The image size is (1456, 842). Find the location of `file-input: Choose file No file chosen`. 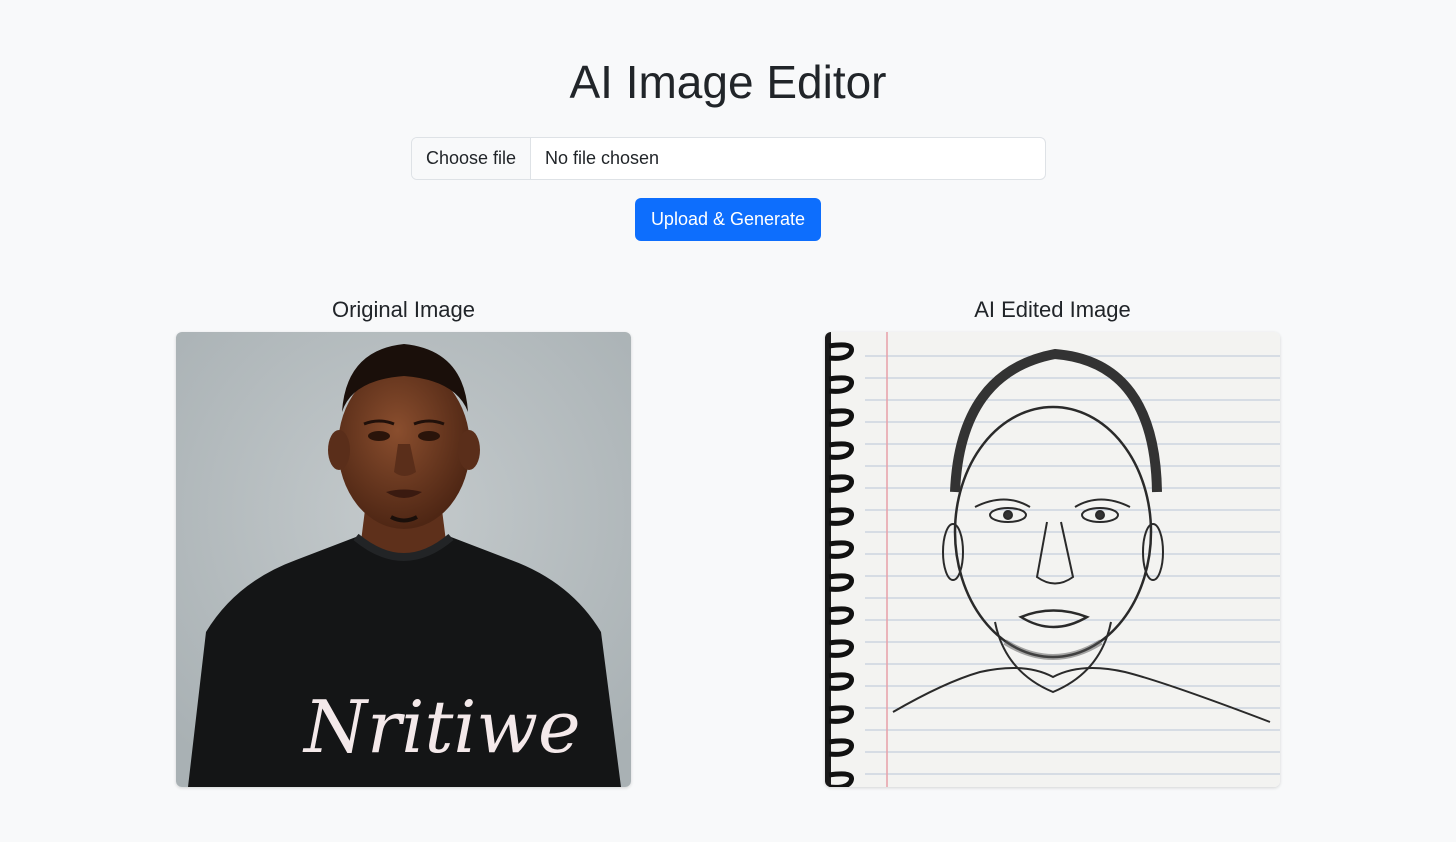

file-input: Choose file No file chosen is located at coordinates (728, 158).